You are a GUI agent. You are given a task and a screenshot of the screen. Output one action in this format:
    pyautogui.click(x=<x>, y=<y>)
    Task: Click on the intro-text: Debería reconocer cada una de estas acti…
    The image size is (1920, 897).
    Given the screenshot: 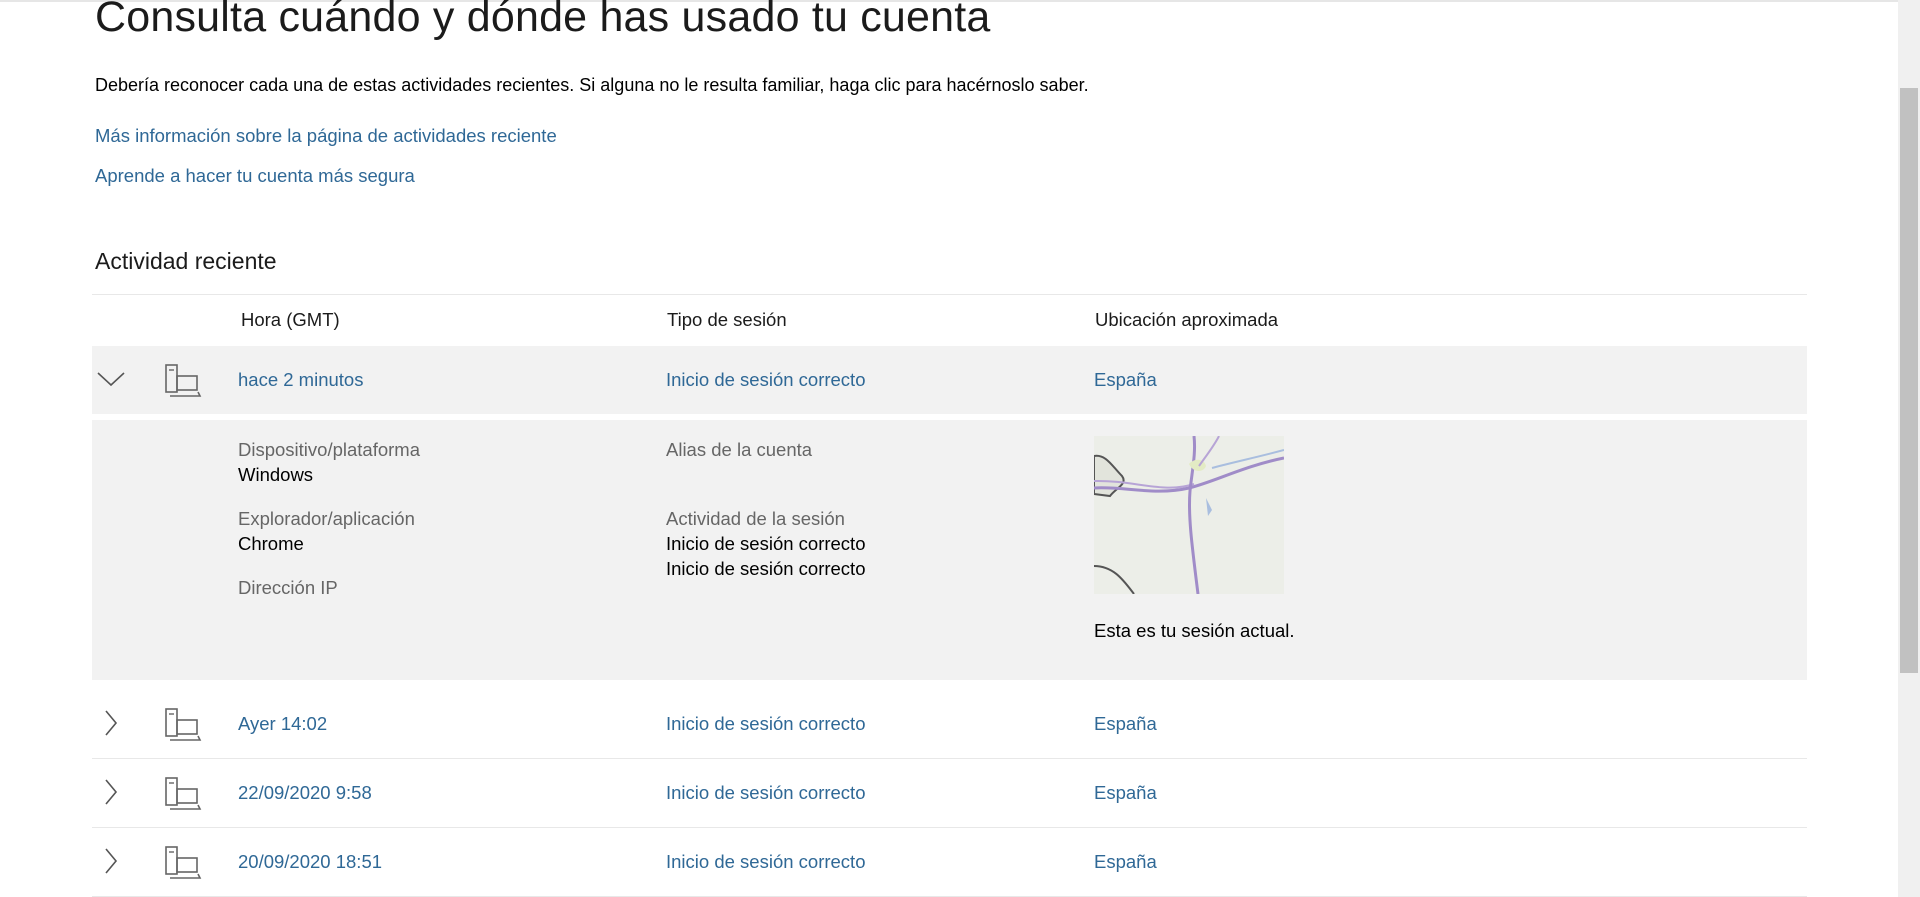 What is the action you would take?
    pyautogui.click(x=592, y=85)
    